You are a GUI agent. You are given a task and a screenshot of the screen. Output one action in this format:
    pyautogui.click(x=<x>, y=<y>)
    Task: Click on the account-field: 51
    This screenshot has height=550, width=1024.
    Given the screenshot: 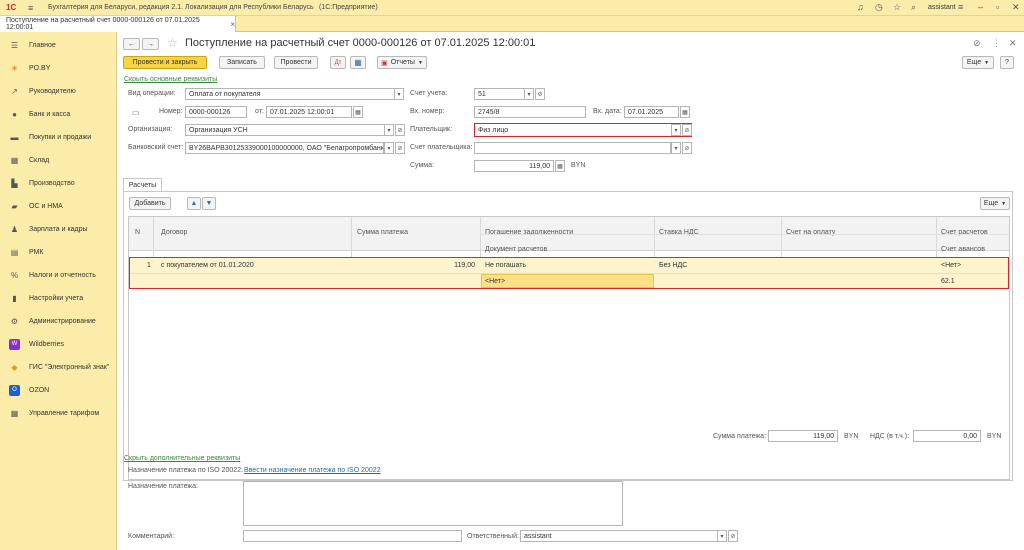 What is the action you would take?
    pyautogui.click(x=500, y=94)
    